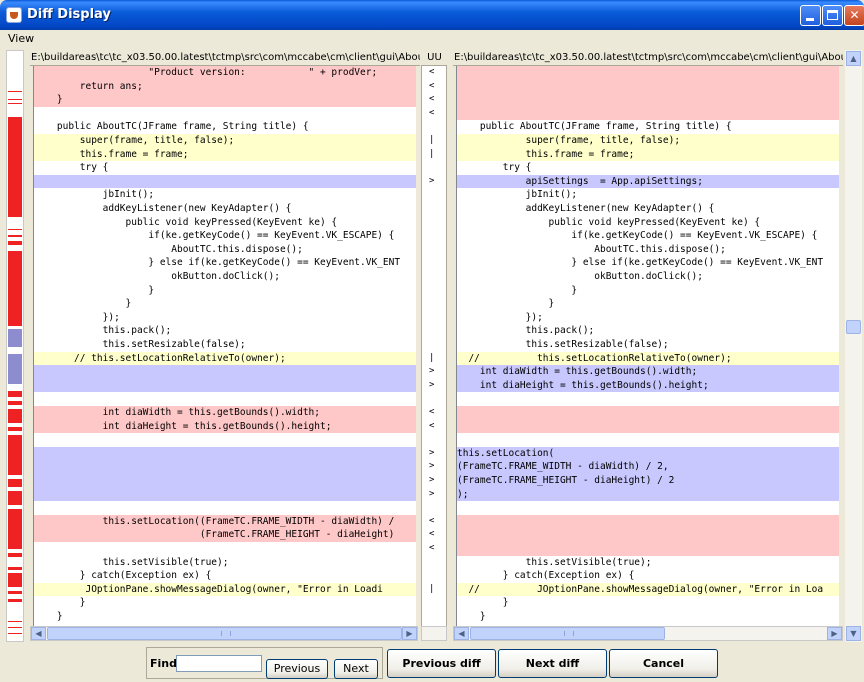 This screenshot has width=864, height=682. What do you see at coordinates (441, 663) in the screenshot?
I see `previous-diff-button: Previous diff` at bounding box center [441, 663].